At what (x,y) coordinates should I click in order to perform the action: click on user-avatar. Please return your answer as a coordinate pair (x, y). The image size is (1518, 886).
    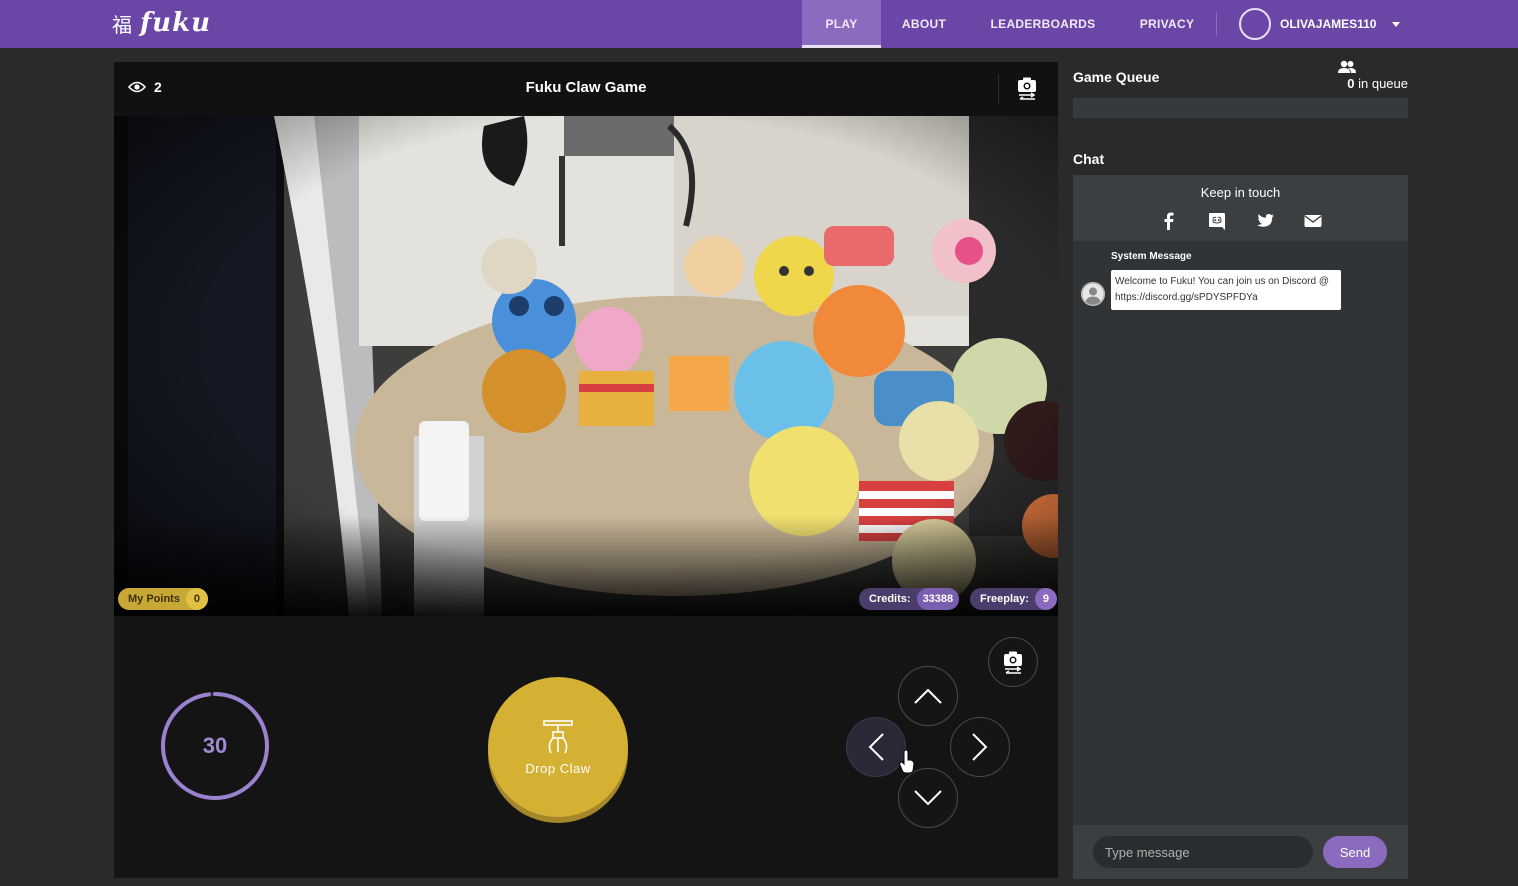
    Looking at the image, I should click on (1255, 24).